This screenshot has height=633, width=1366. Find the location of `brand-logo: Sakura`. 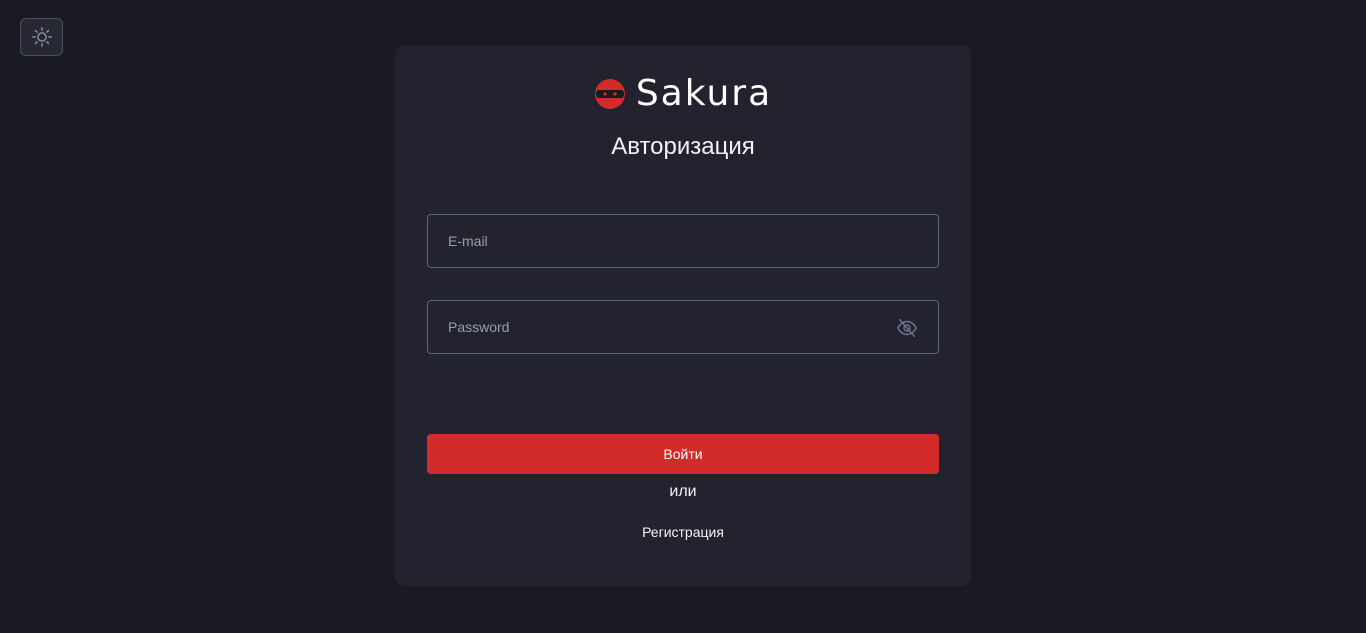

brand-logo: Sakura is located at coordinates (683, 94).